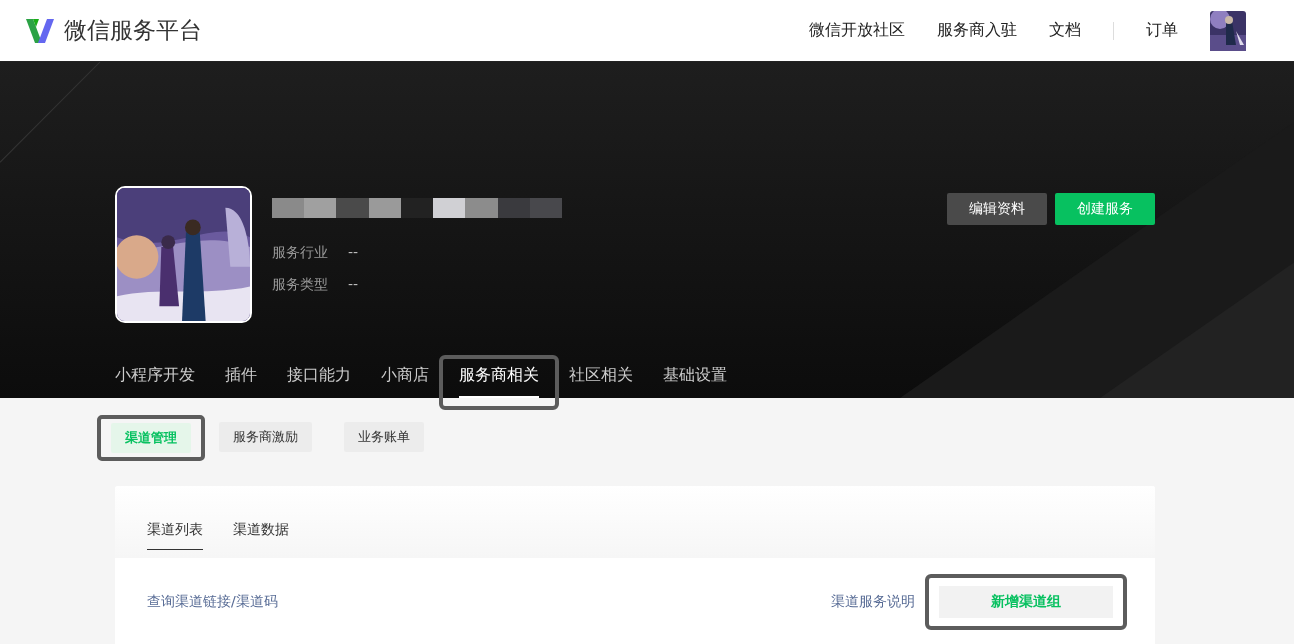 The width and height of the screenshot is (1294, 644). What do you see at coordinates (319, 378) in the screenshot?
I see `main-tab: 接口能力` at bounding box center [319, 378].